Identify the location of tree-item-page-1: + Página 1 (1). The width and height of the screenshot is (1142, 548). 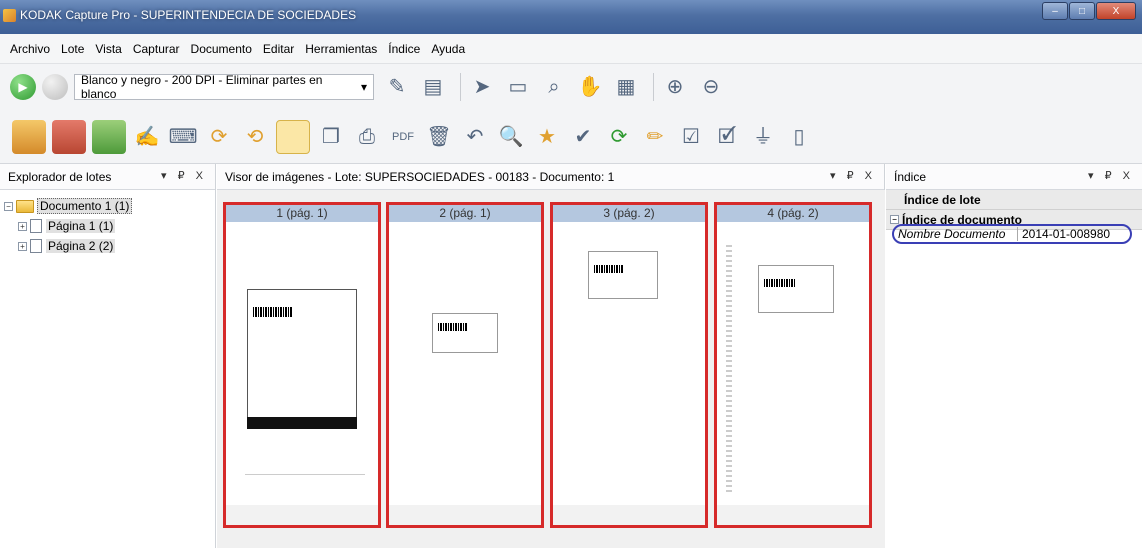
(107, 226).